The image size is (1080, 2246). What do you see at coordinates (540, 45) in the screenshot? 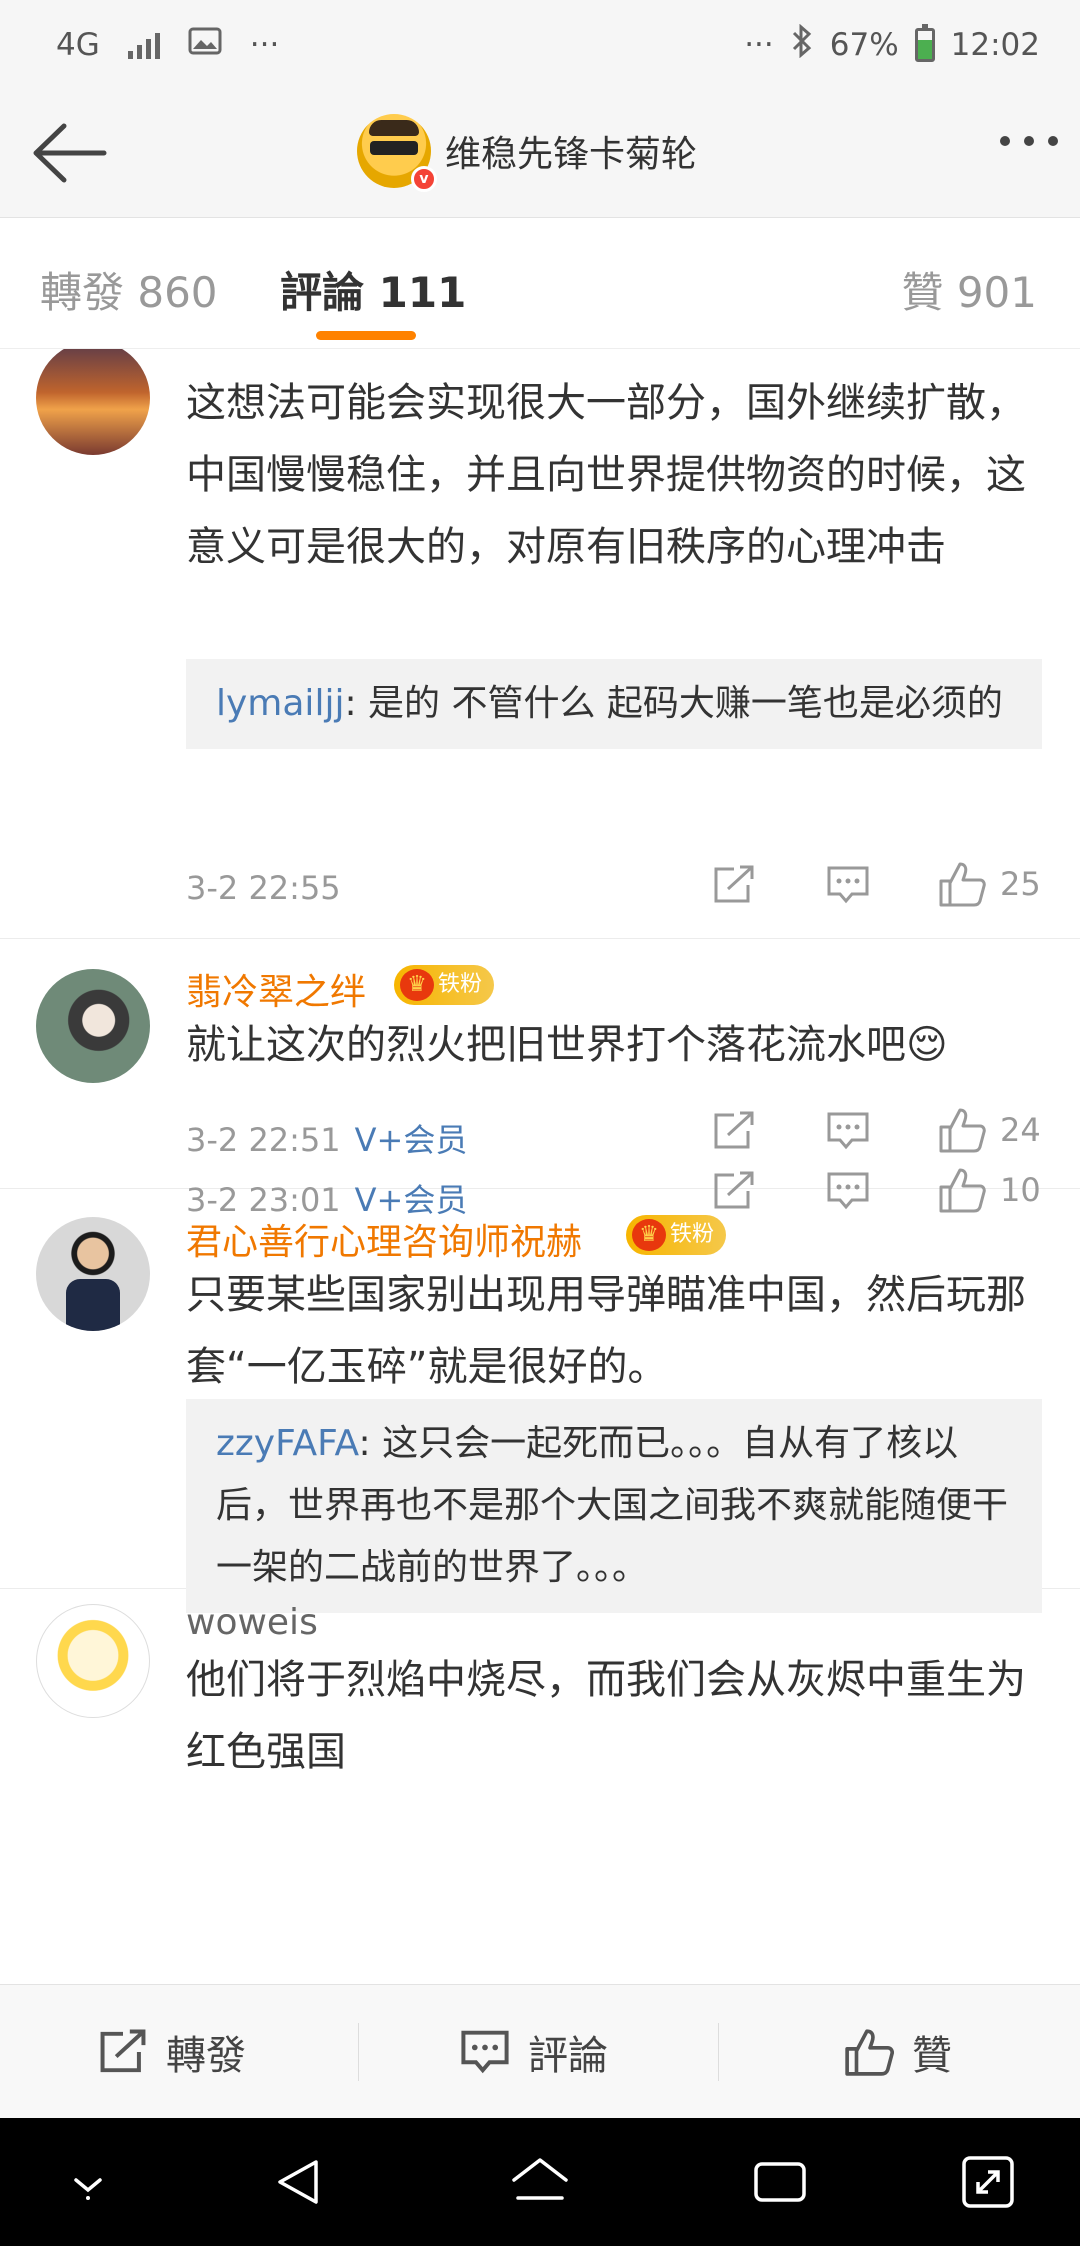
I see `status-bar: 4G ··· ··· 67% 12:02` at bounding box center [540, 45].